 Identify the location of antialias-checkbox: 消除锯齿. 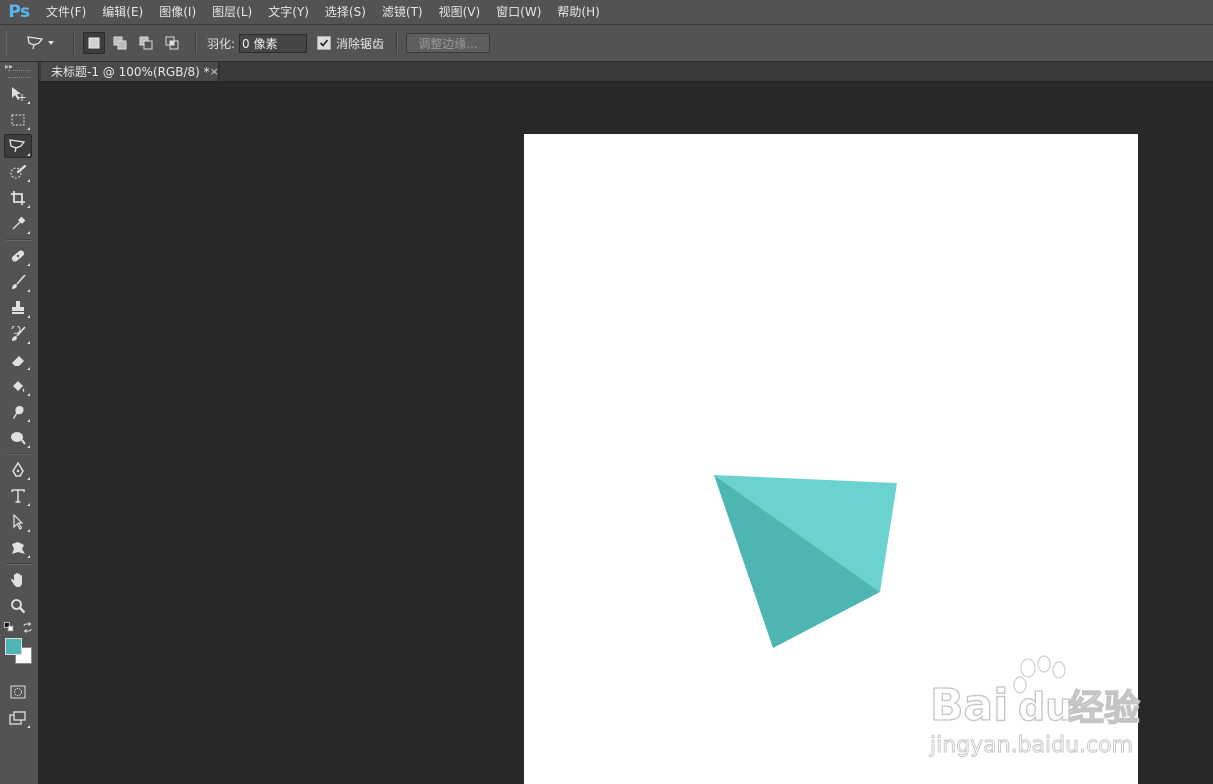
(350, 43).